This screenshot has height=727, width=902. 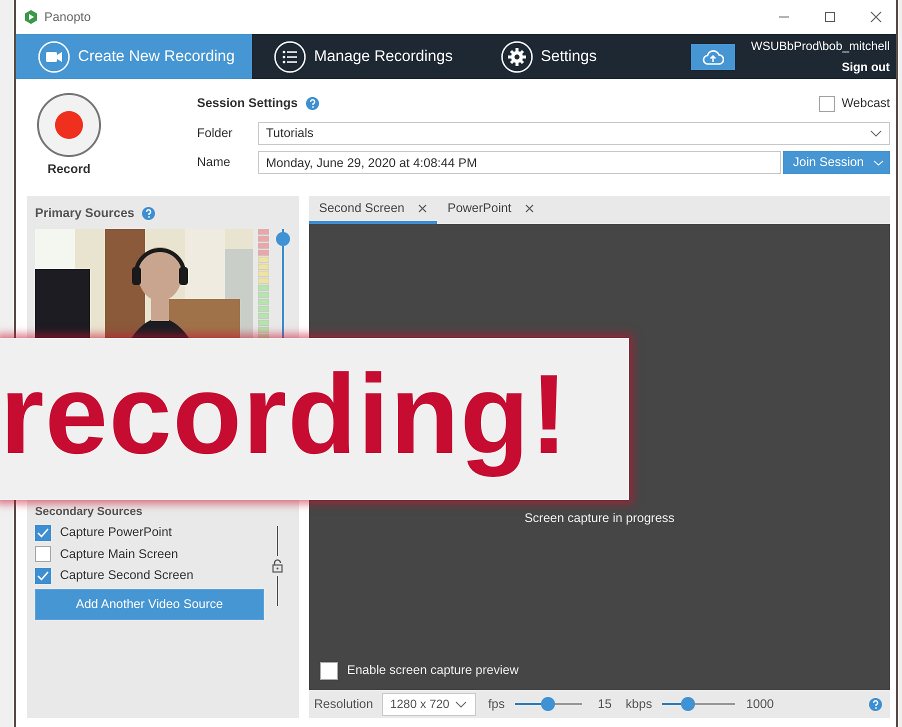 I want to click on fps-slider, so click(x=548, y=704).